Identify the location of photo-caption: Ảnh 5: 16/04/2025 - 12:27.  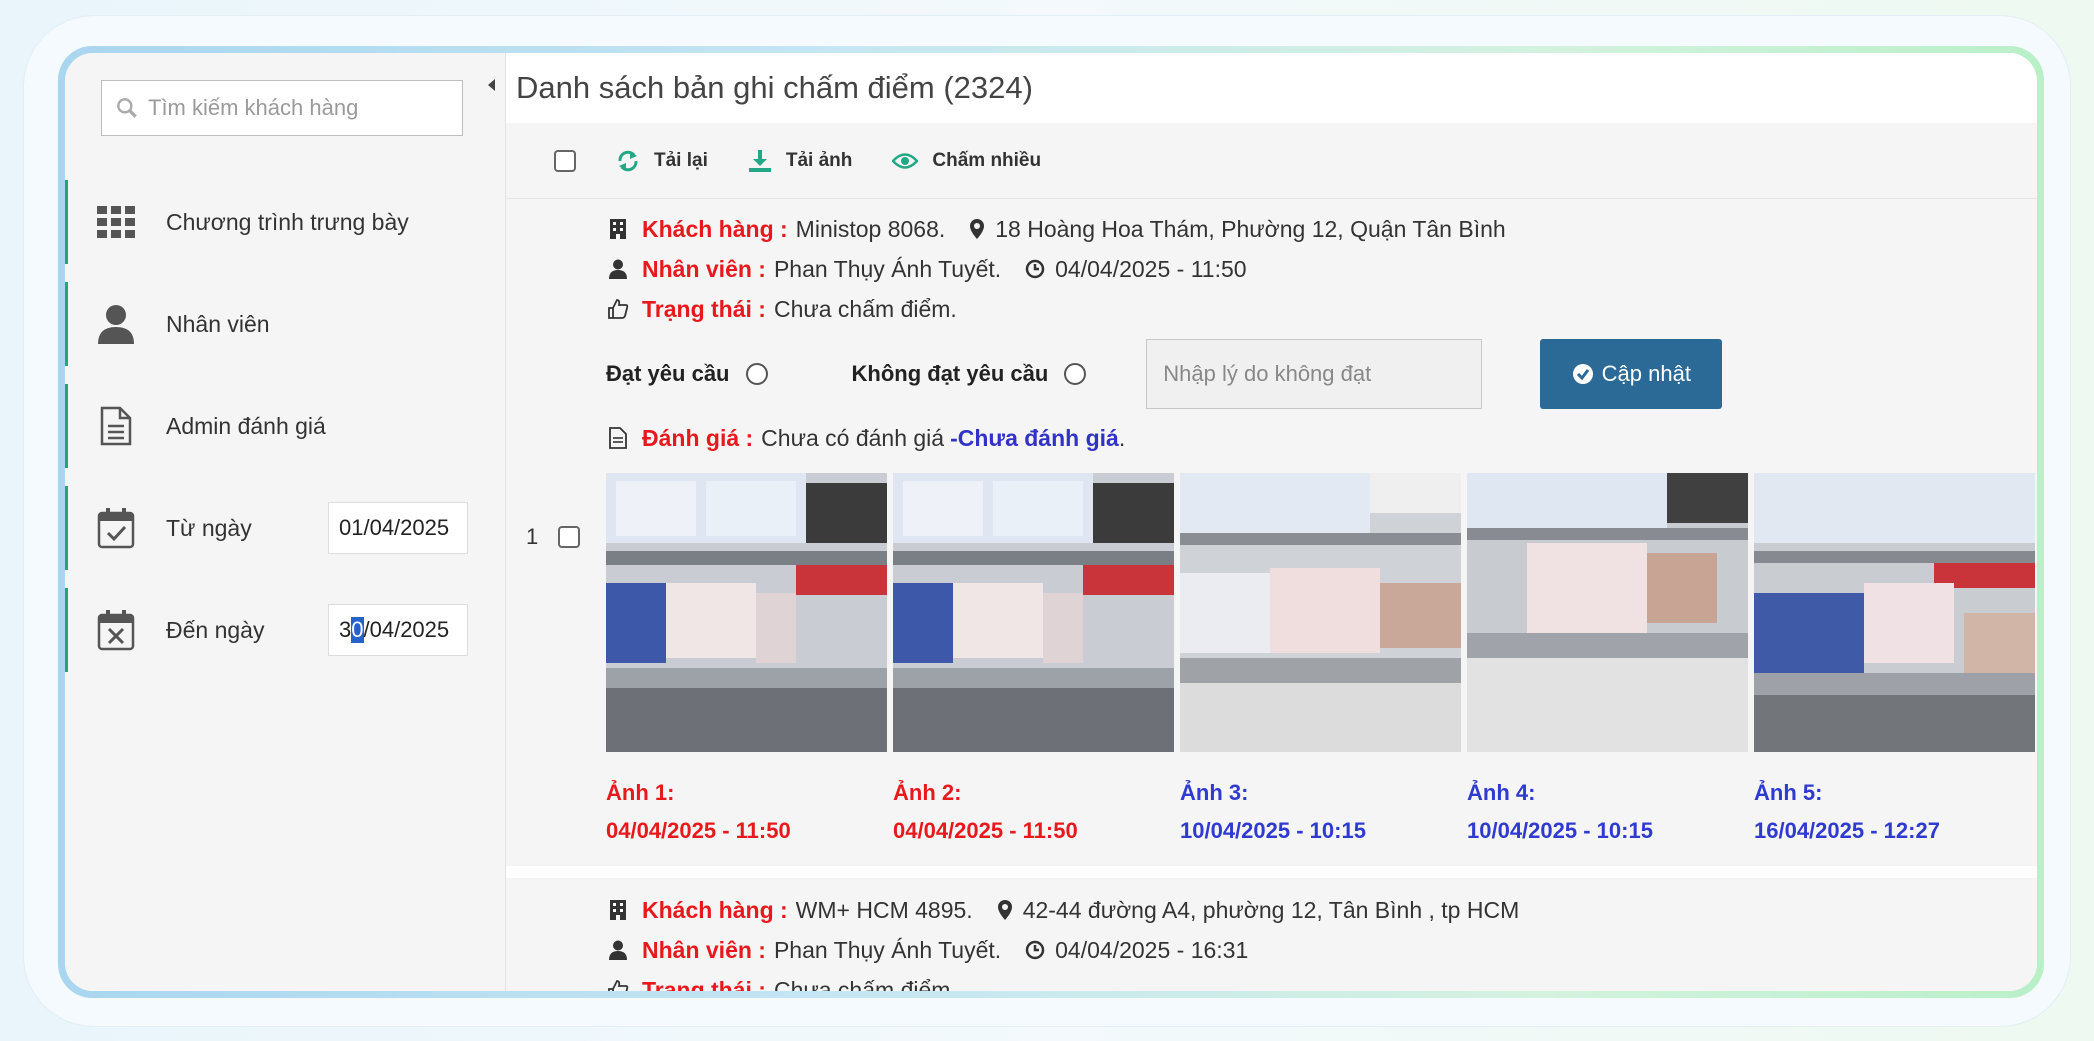
(1895, 812).